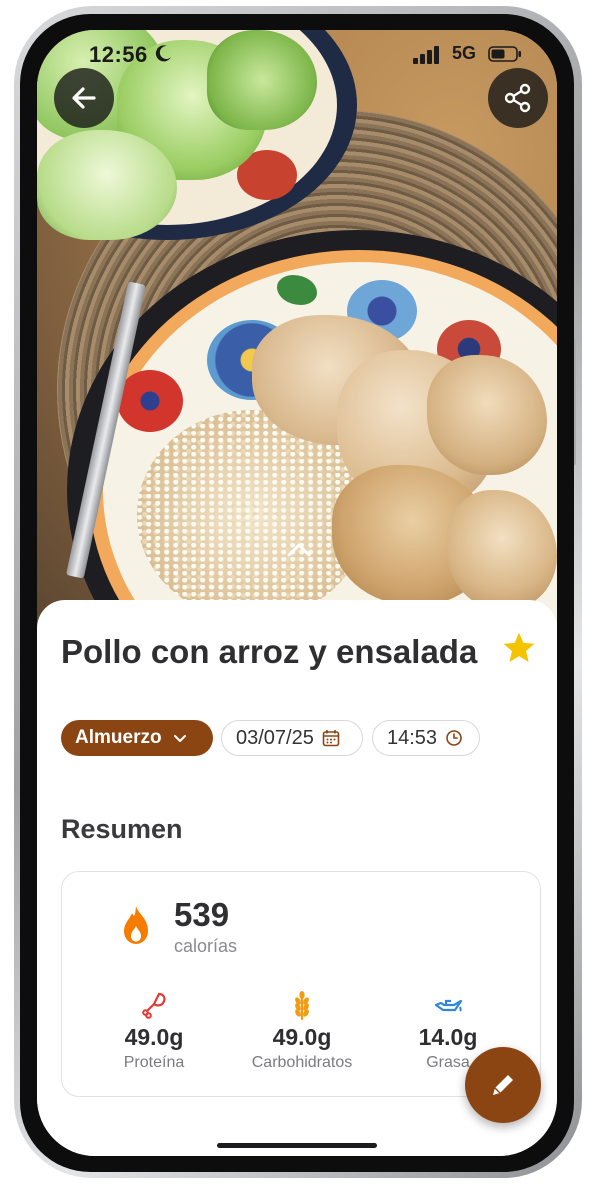 This screenshot has width=594, height=1186. What do you see at coordinates (299, 550) in the screenshot?
I see `chevron-up-icon` at bounding box center [299, 550].